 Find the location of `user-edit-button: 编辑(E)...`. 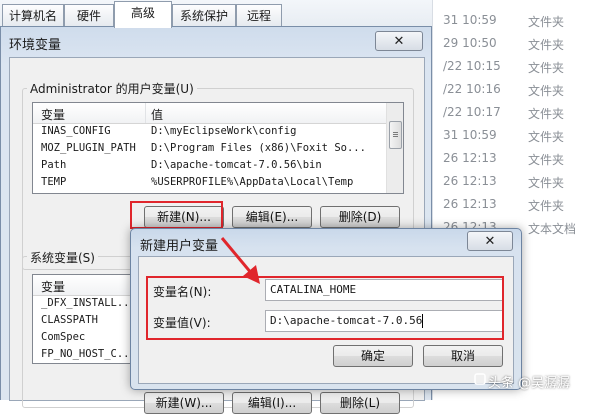

user-edit-button: 编辑(E)... is located at coordinates (272, 217).